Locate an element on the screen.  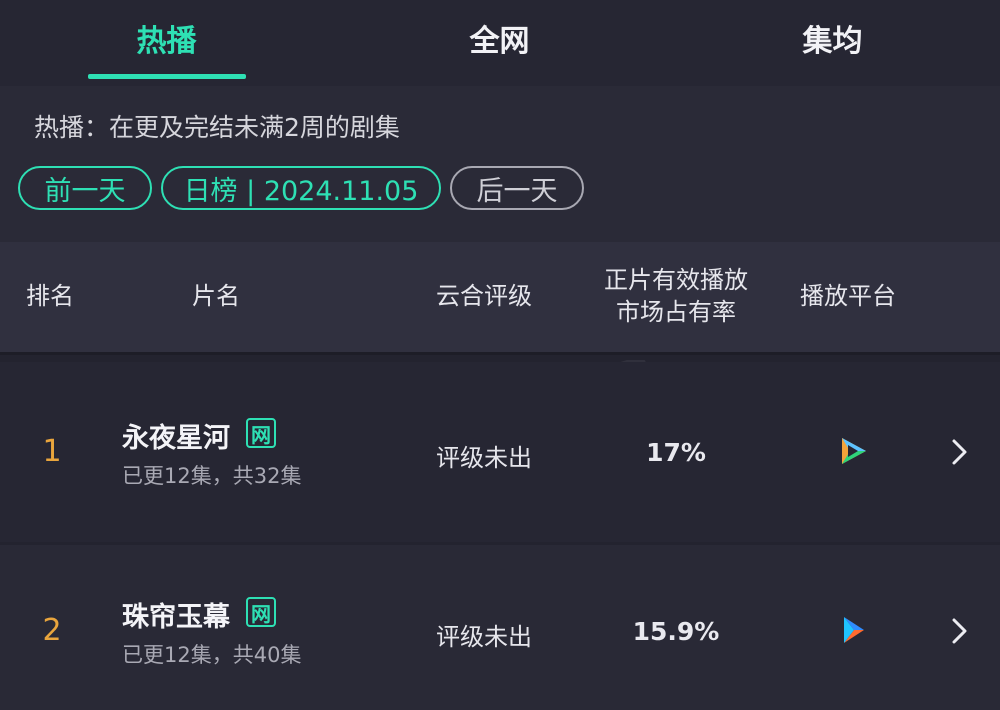
header-divider is located at coordinates (500, 353).